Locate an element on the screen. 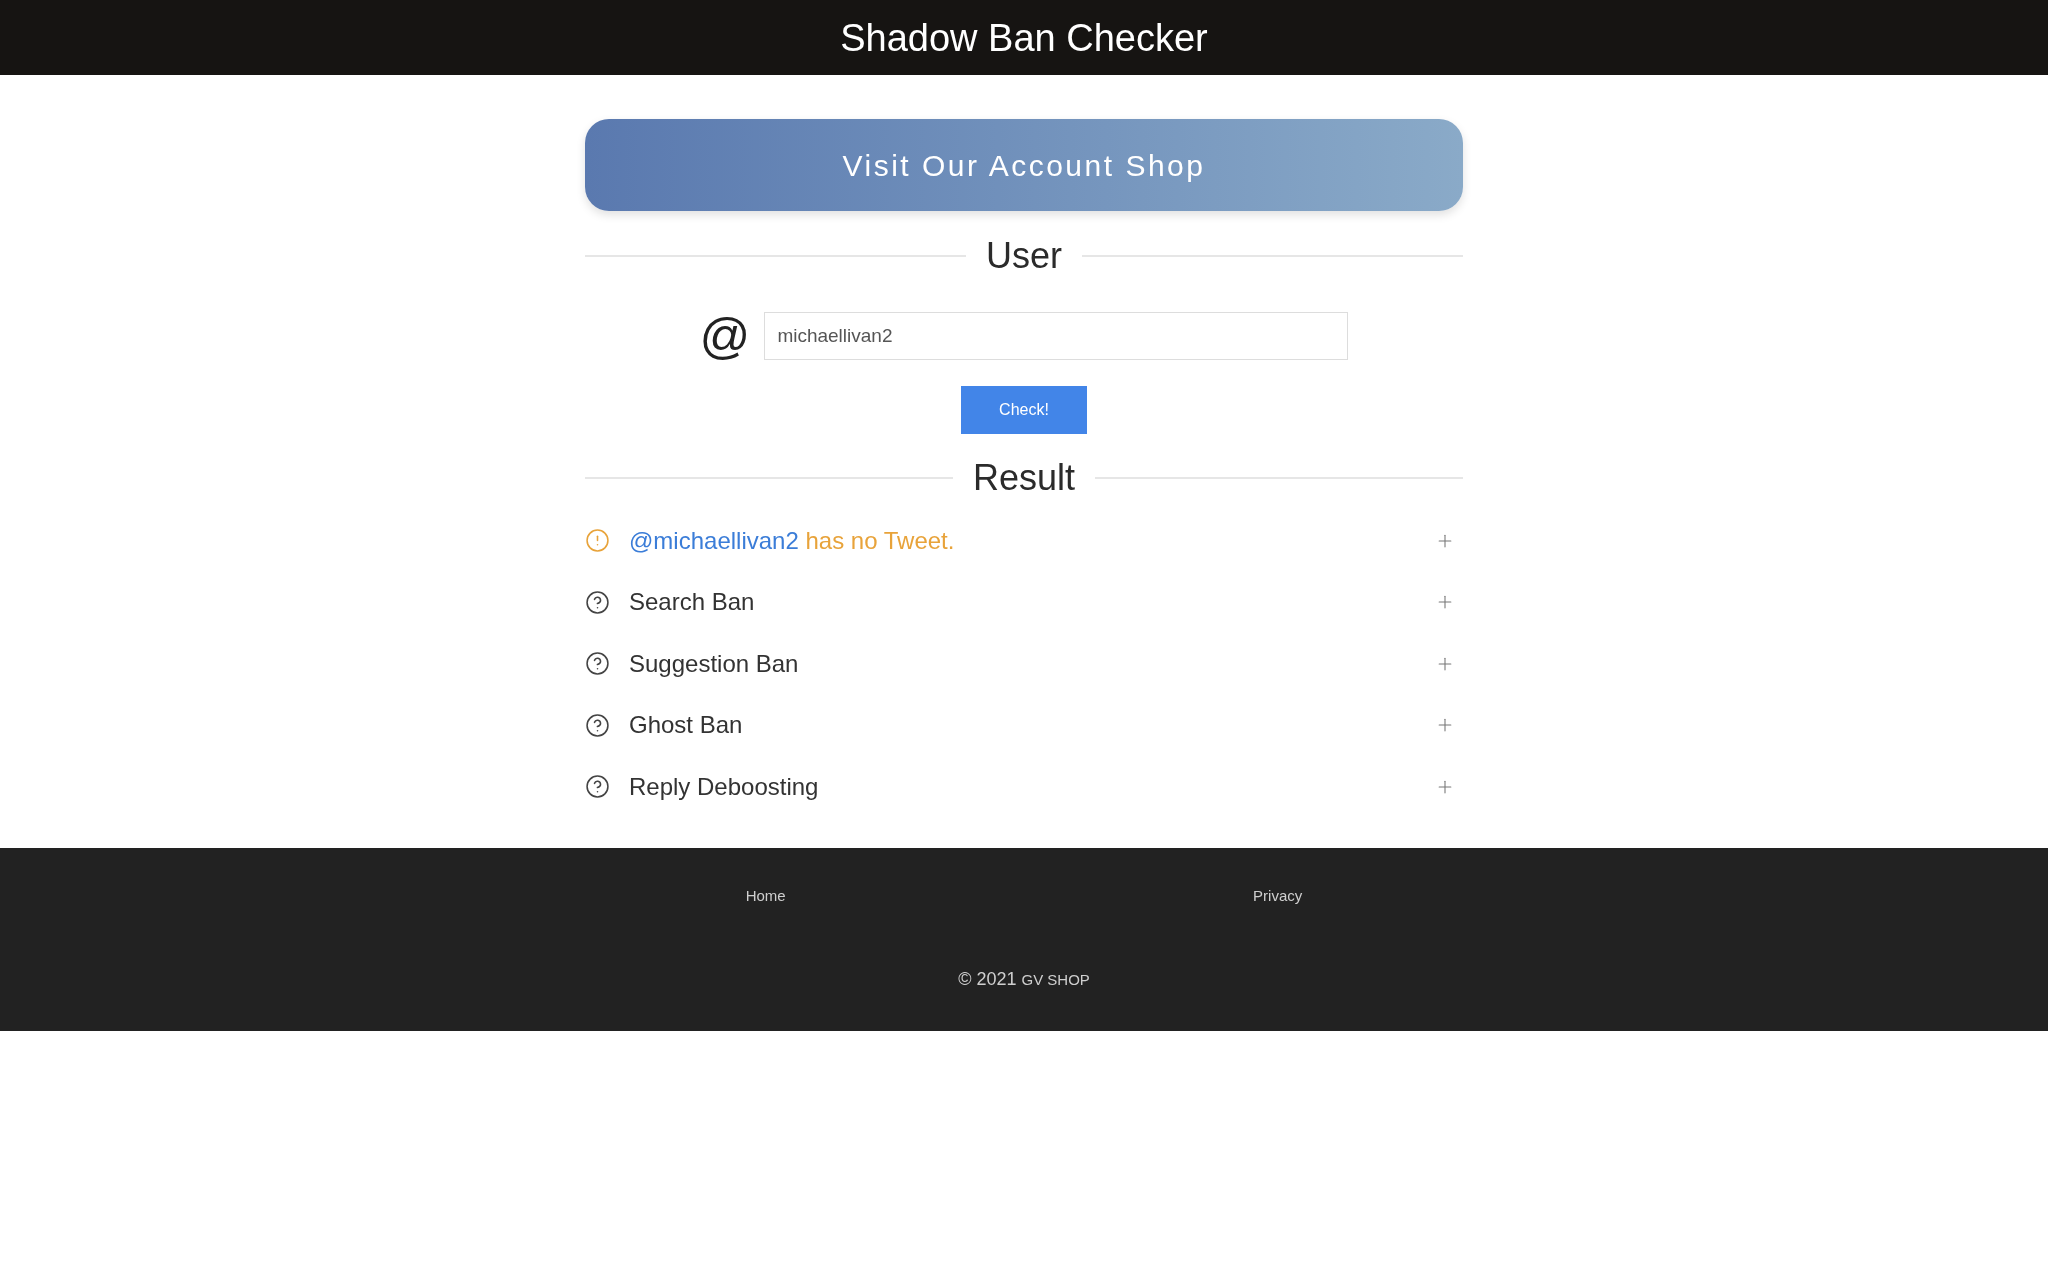 The width and height of the screenshot is (2048, 1280). section-heading: User is located at coordinates (1024, 256).